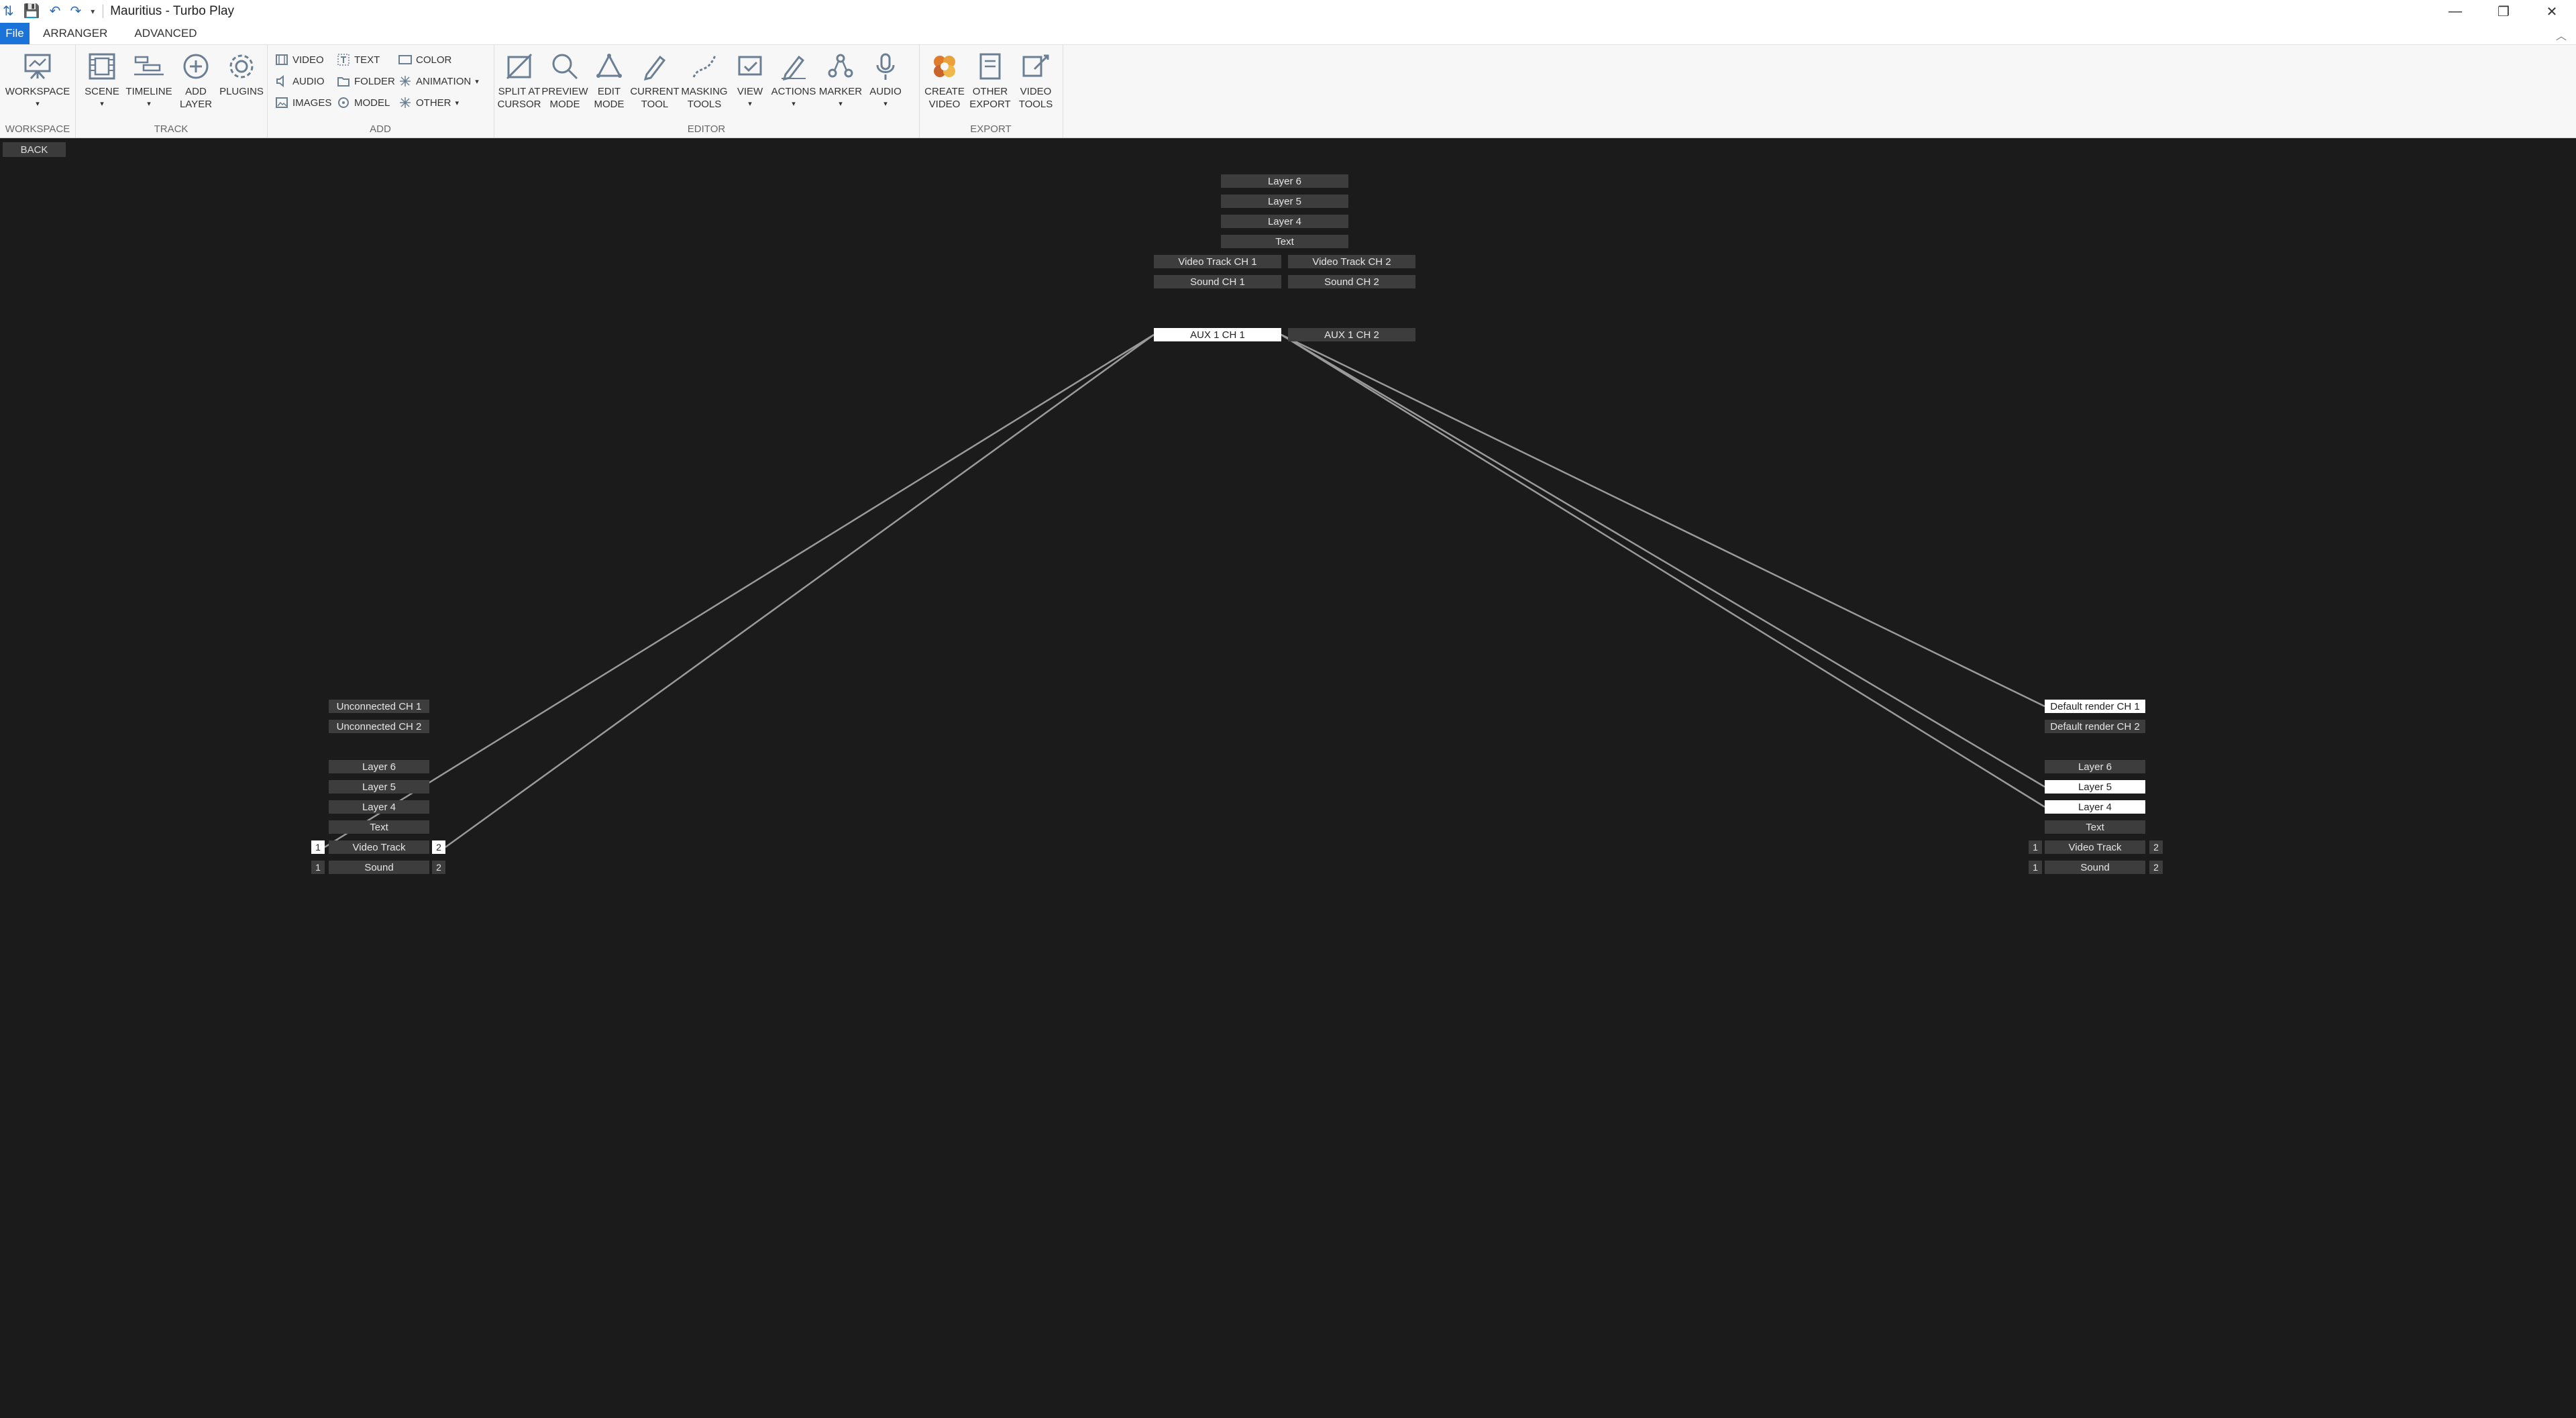 This screenshot has height=1418, width=2576. Describe the element at coordinates (37, 80) in the screenshot. I see `workspace-button: WORKSPACE ▾` at that location.